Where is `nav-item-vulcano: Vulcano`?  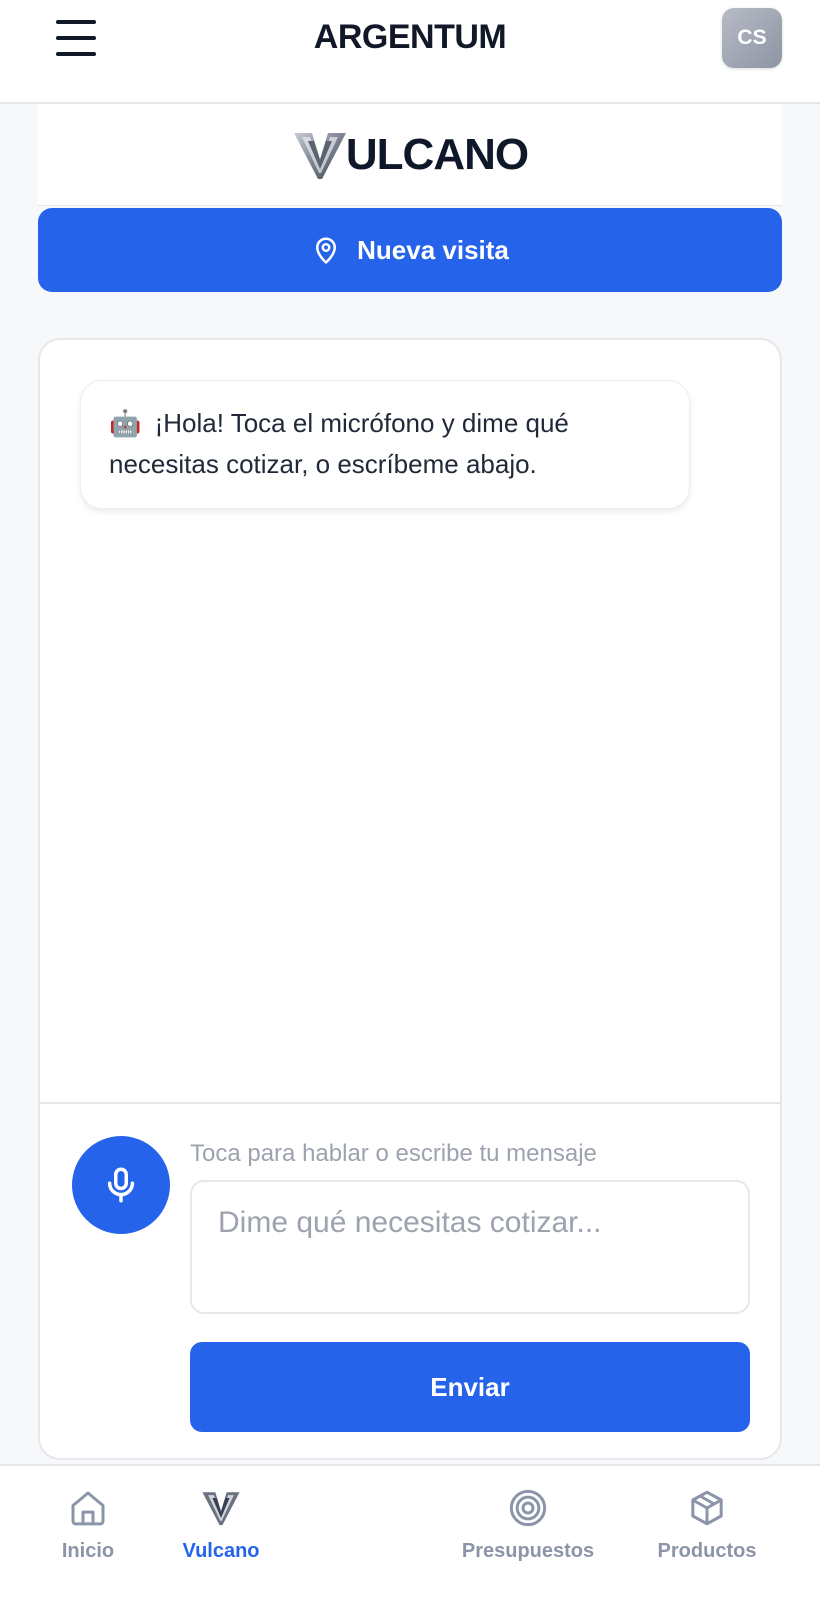 nav-item-vulcano: Vulcano is located at coordinates (221, 1525).